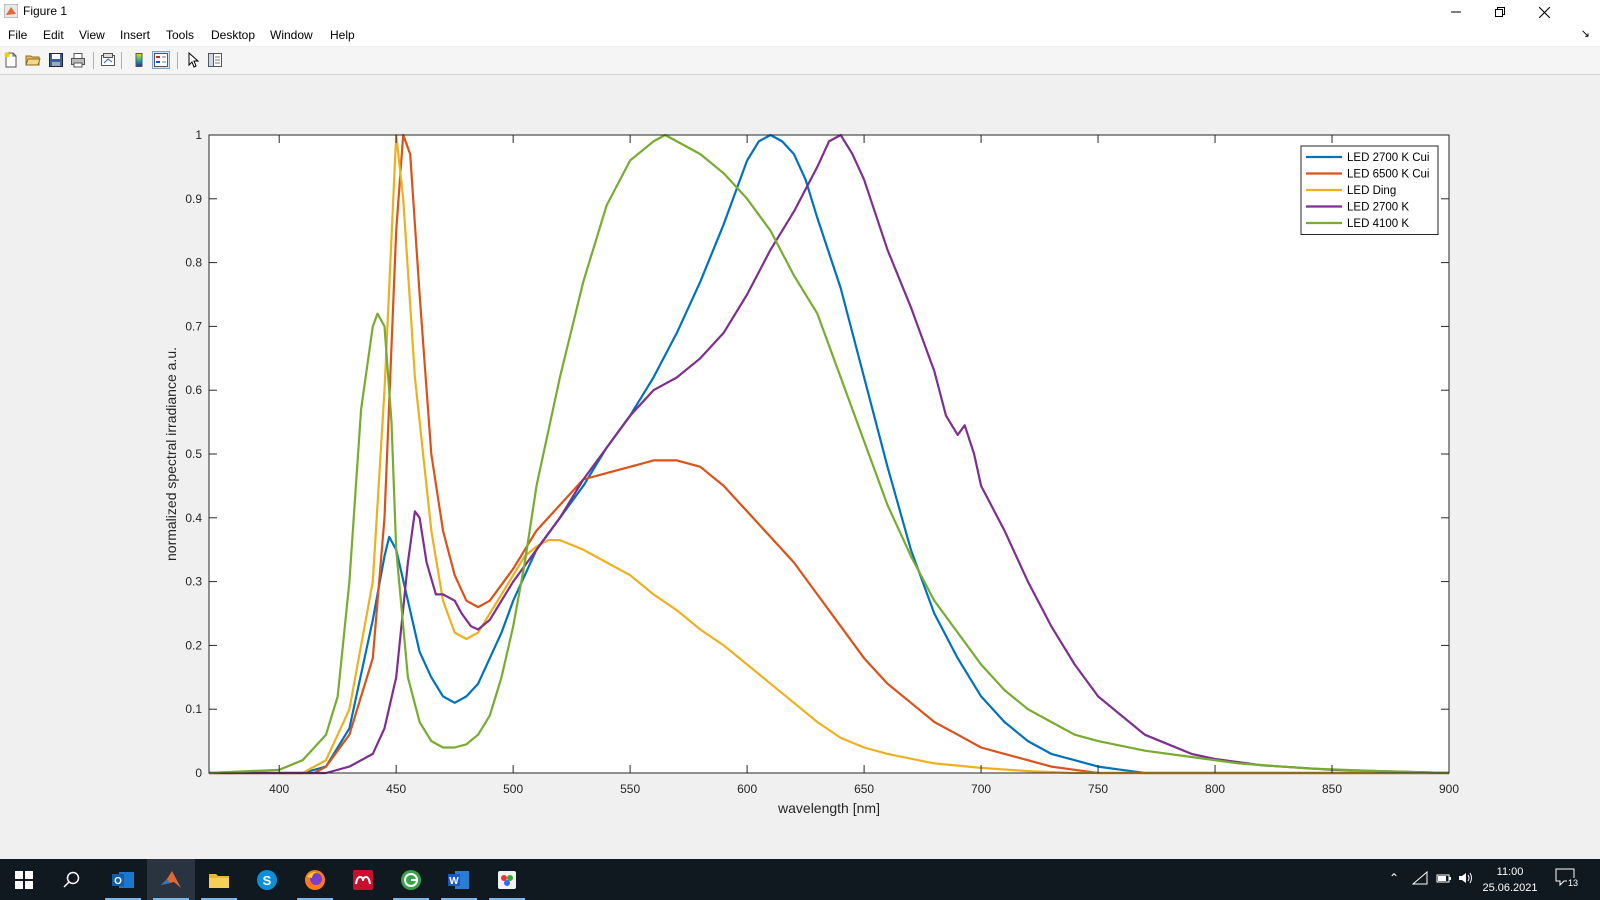  What do you see at coordinates (24, 879) in the screenshot?
I see `windows-start-icon` at bounding box center [24, 879].